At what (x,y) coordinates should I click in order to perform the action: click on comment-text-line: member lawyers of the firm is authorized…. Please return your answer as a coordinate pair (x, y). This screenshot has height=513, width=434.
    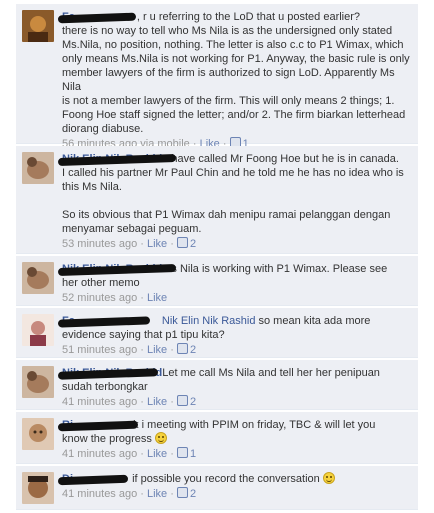
    Looking at the image, I should click on (228, 80).